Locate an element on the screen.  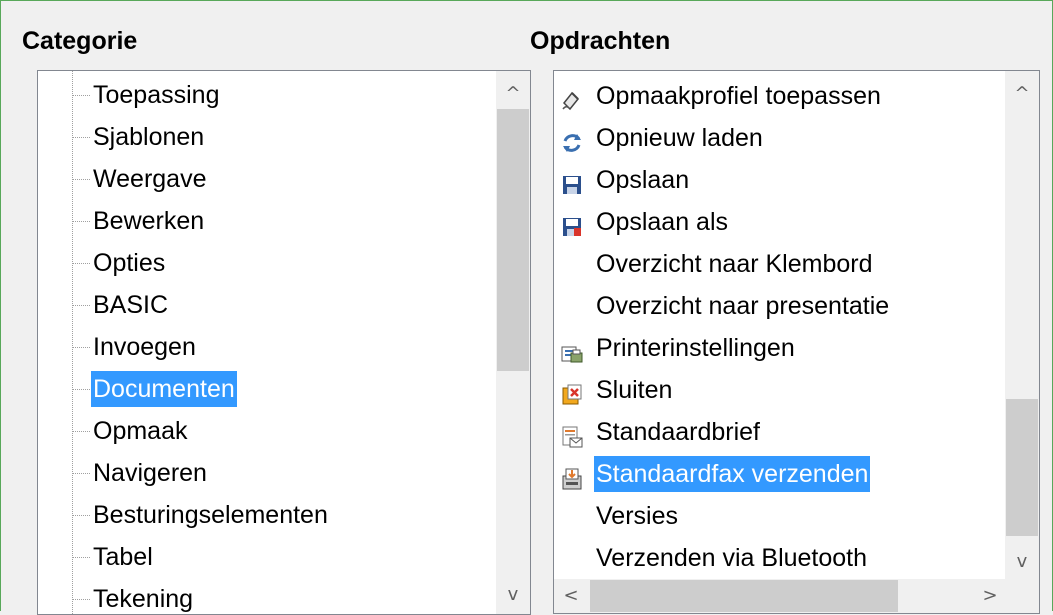
category-item-label: Opties is located at coordinates (129, 263).